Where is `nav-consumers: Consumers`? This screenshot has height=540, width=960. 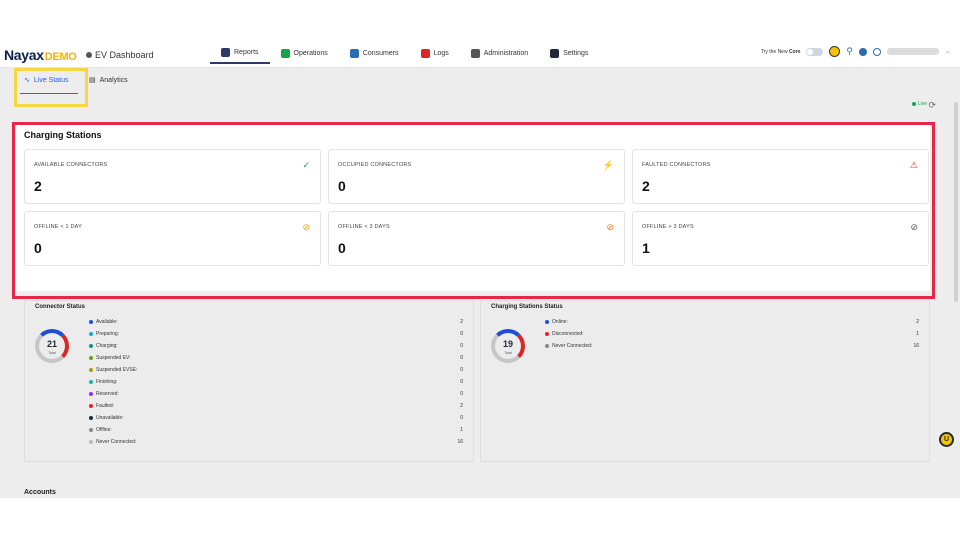
nav-consumers: Consumers is located at coordinates (374, 53).